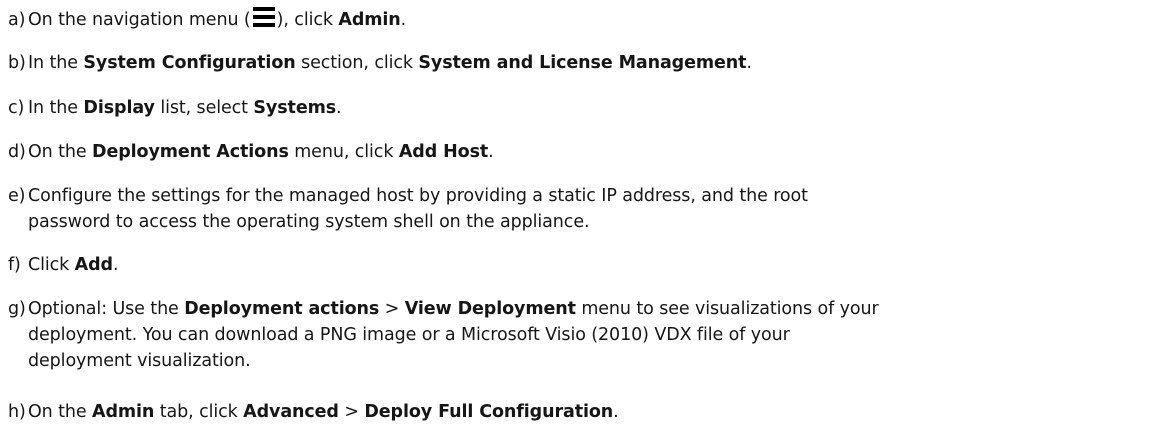 This screenshot has height=435, width=1175. What do you see at coordinates (93, 265) in the screenshot?
I see `ui-term: Add` at bounding box center [93, 265].